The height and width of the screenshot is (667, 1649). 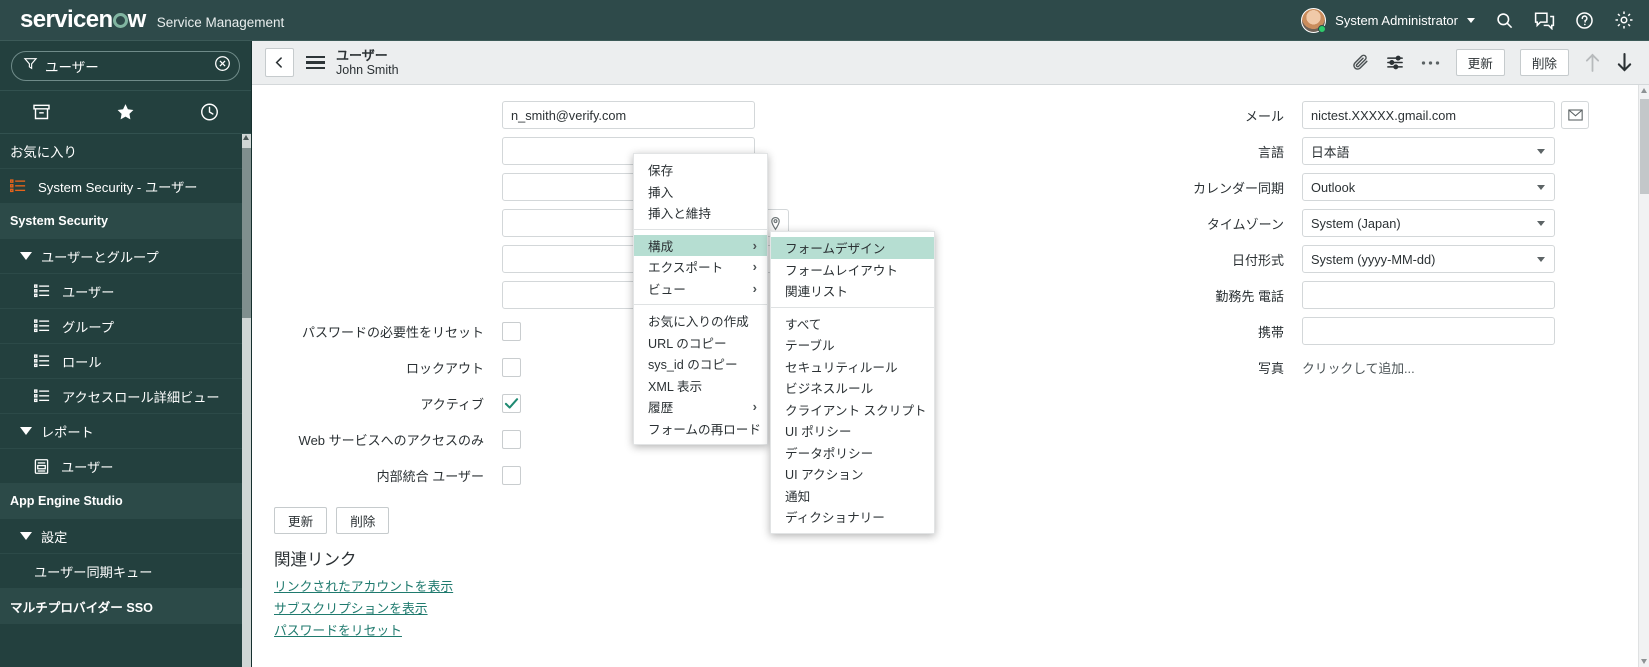 I want to click on submenu-item-10: データポリシー, so click(x=852, y=453).